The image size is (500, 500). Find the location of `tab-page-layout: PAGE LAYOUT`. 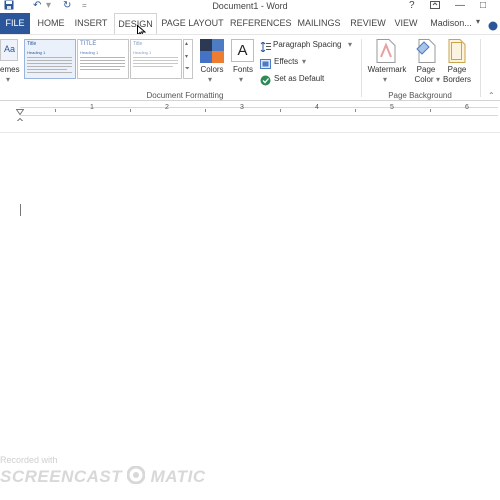

tab-page-layout: PAGE LAYOUT is located at coordinates (192, 23).